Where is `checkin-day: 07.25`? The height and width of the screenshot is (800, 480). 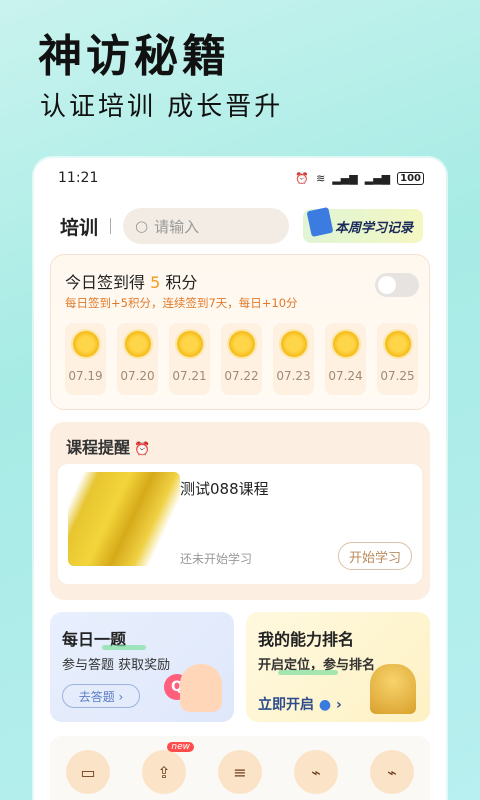
checkin-day: 07.25 is located at coordinates (397, 359).